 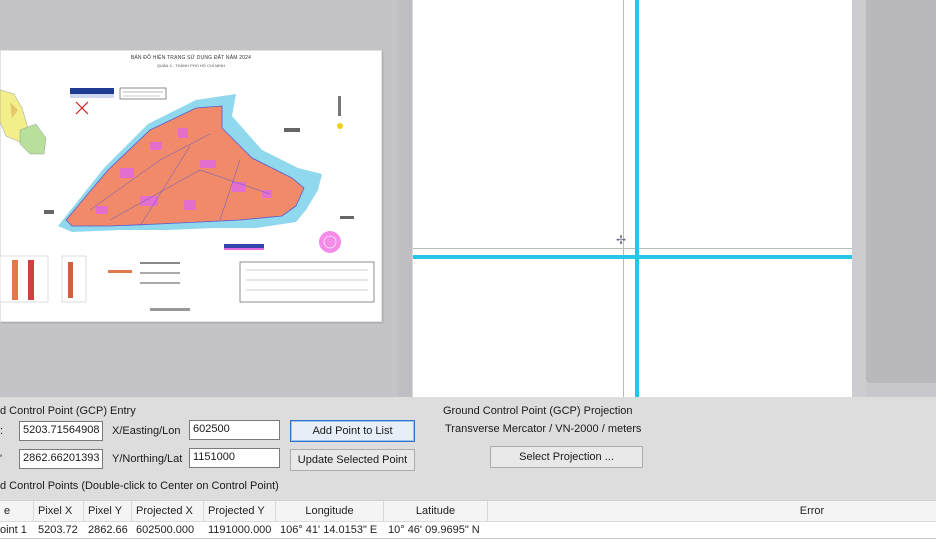 What do you see at coordinates (621, 240) in the screenshot?
I see `control-point-marker-icon: ✢` at bounding box center [621, 240].